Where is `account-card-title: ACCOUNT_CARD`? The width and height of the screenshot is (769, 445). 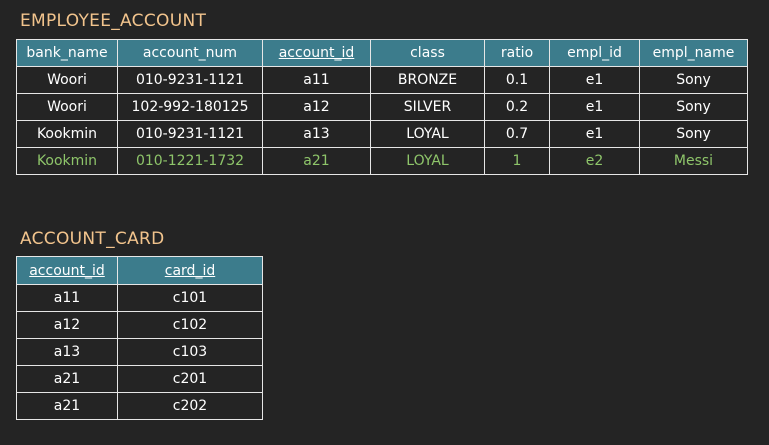 account-card-title: ACCOUNT_CARD is located at coordinates (92, 239).